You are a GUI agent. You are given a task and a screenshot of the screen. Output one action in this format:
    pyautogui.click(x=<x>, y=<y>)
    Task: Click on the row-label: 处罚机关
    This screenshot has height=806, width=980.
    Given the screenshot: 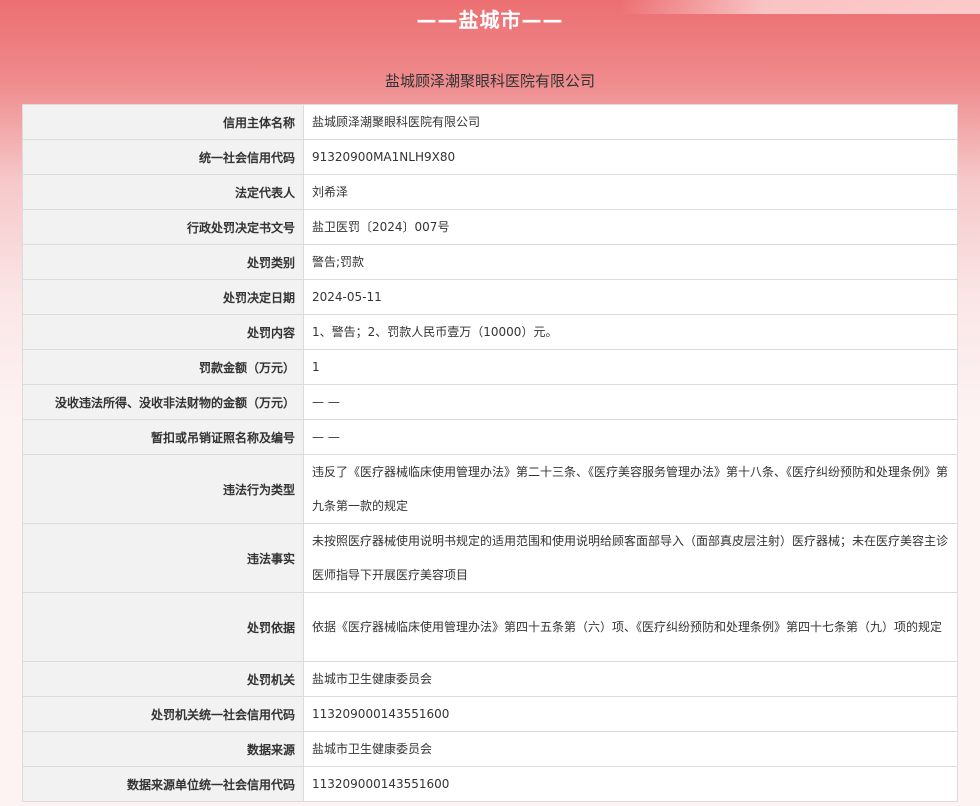 What is the action you would take?
    pyautogui.click(x=163, y=679)
    